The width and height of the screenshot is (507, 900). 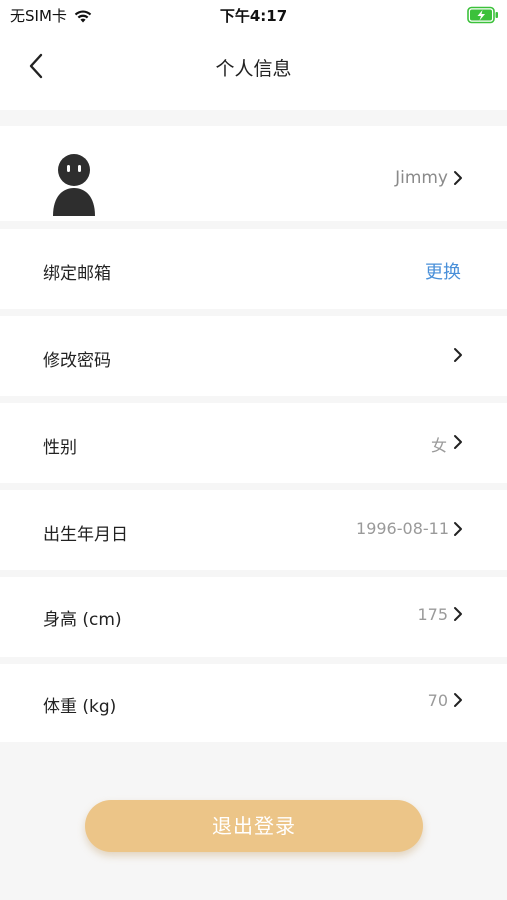 I want to click on status-bar: 无SIM卡 下午4:17, so click(x=253, y=16).